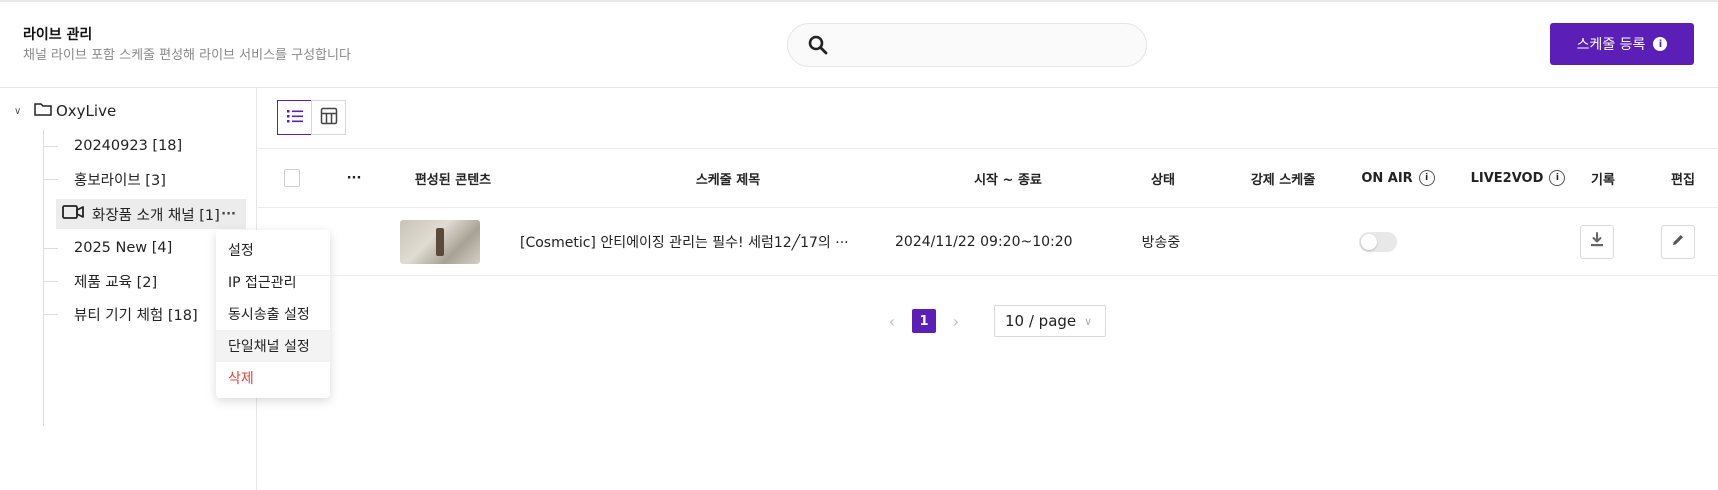 The width and height of the screenshot is (1718, 490). I want to click on download-icon, so click(1597, 241).